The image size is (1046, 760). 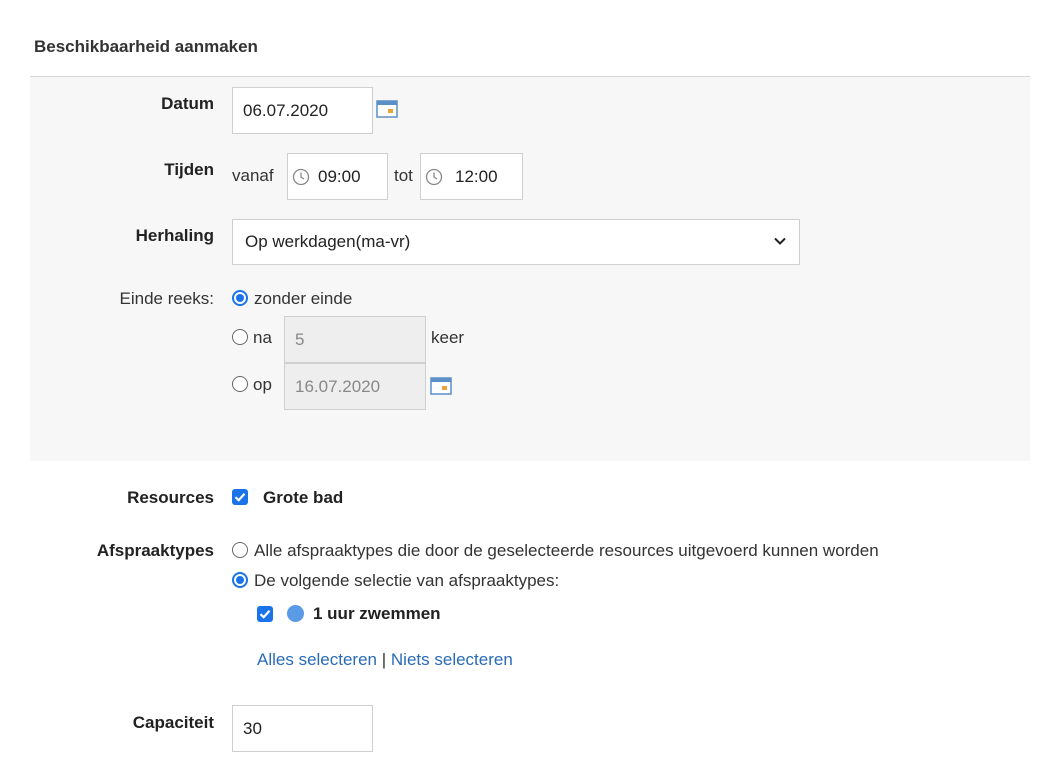 What do you see at coordinates (262, 384) in the screenshot?
I see `op-label: op` at bounding box center [262, 384].